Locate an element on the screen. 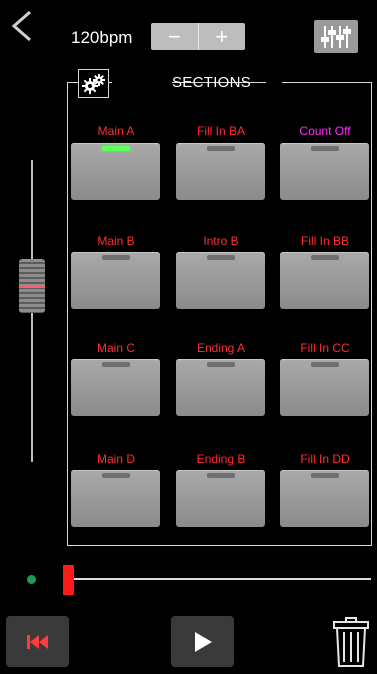 The image size is (377, 674). back-button is located at coordinates (22, 26).